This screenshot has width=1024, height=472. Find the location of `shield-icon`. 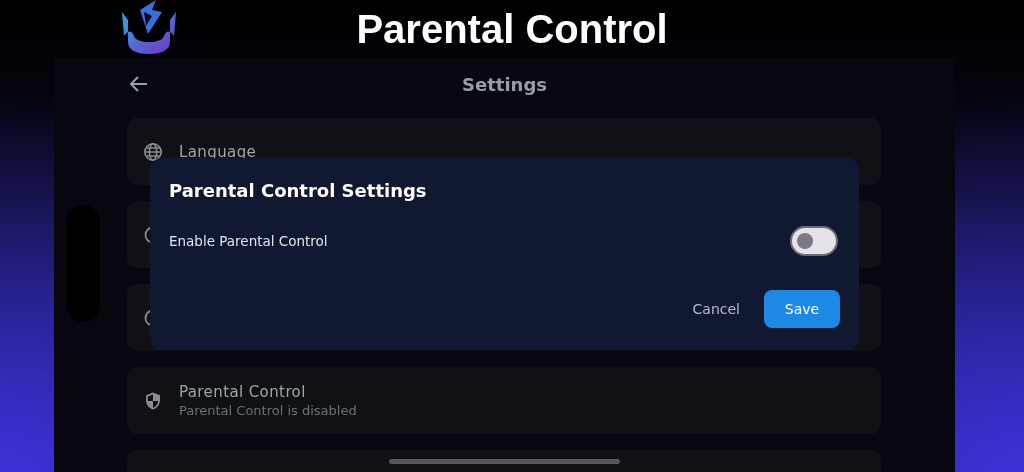

shield-icon is located at coordinates (153, 400).